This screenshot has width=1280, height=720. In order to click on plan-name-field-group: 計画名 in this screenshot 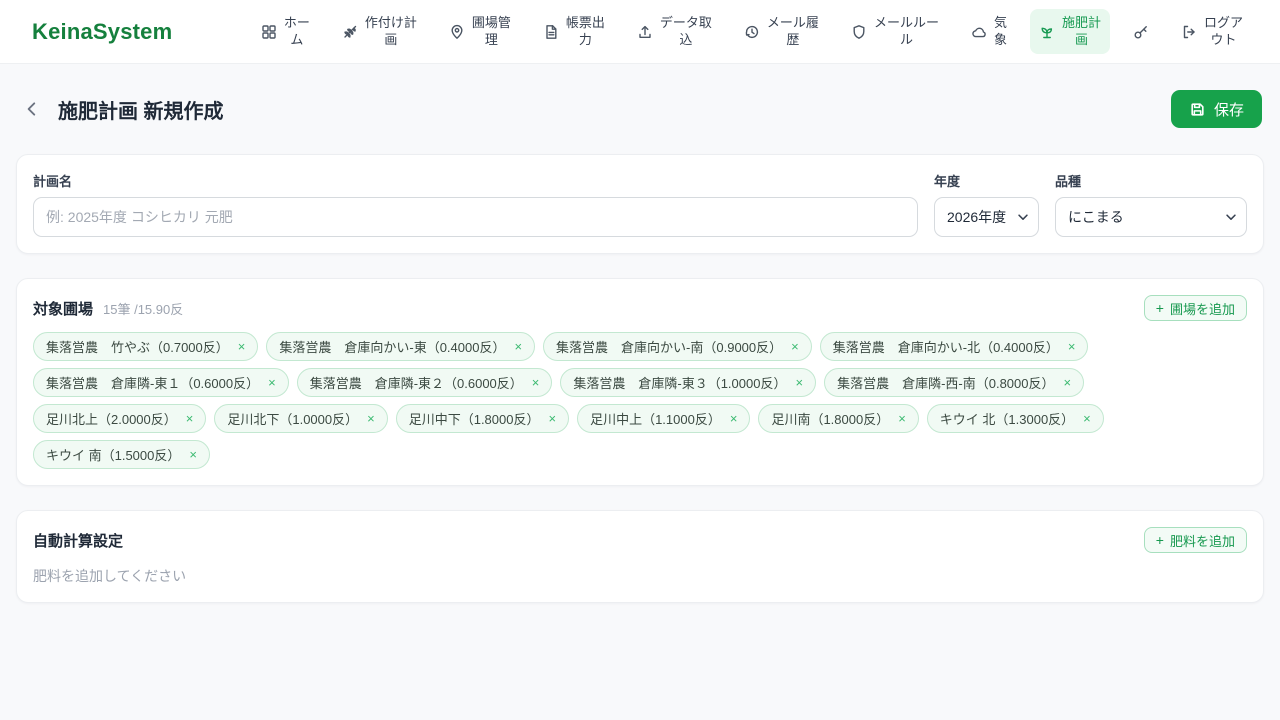, I will do `click(475, 204)`.